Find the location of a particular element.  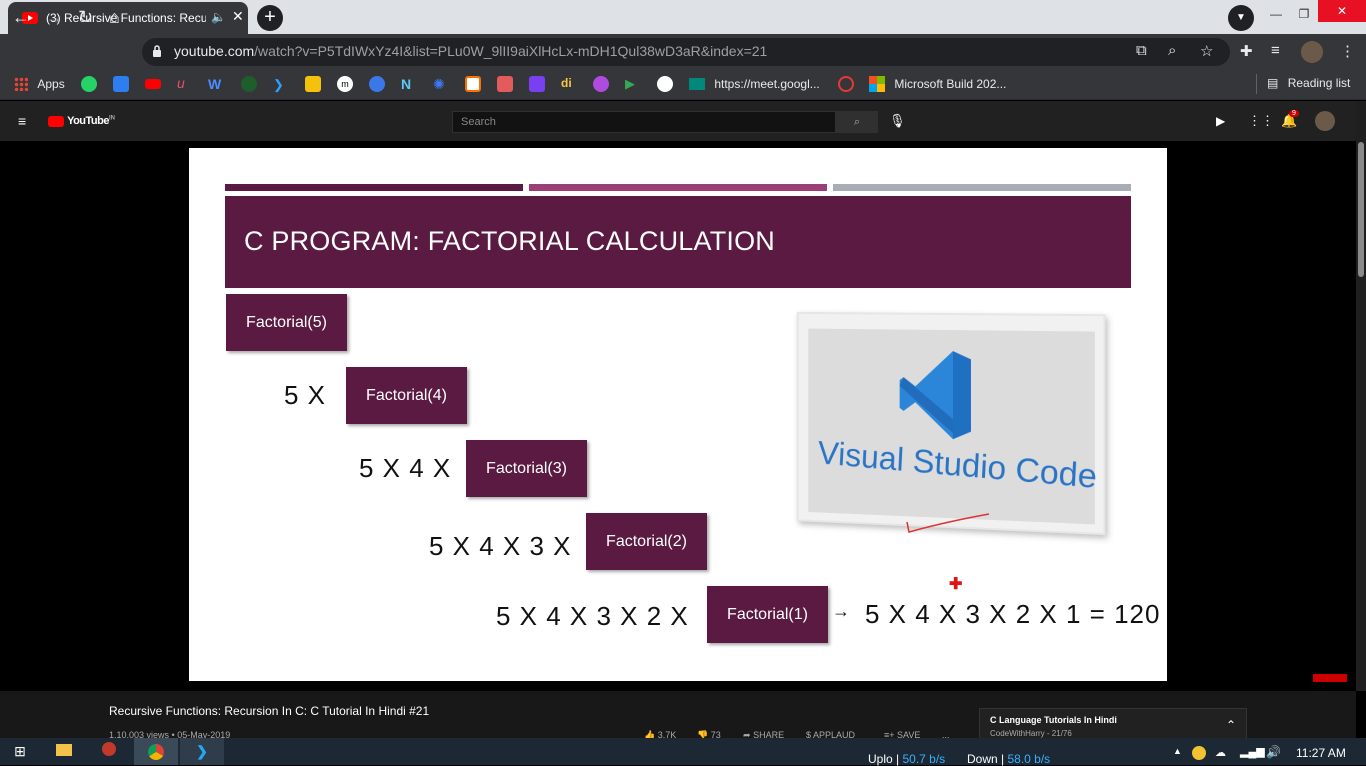

expression-row-4: 5 X 4 X 3 X 2 X is located at coordinates (592, 616).